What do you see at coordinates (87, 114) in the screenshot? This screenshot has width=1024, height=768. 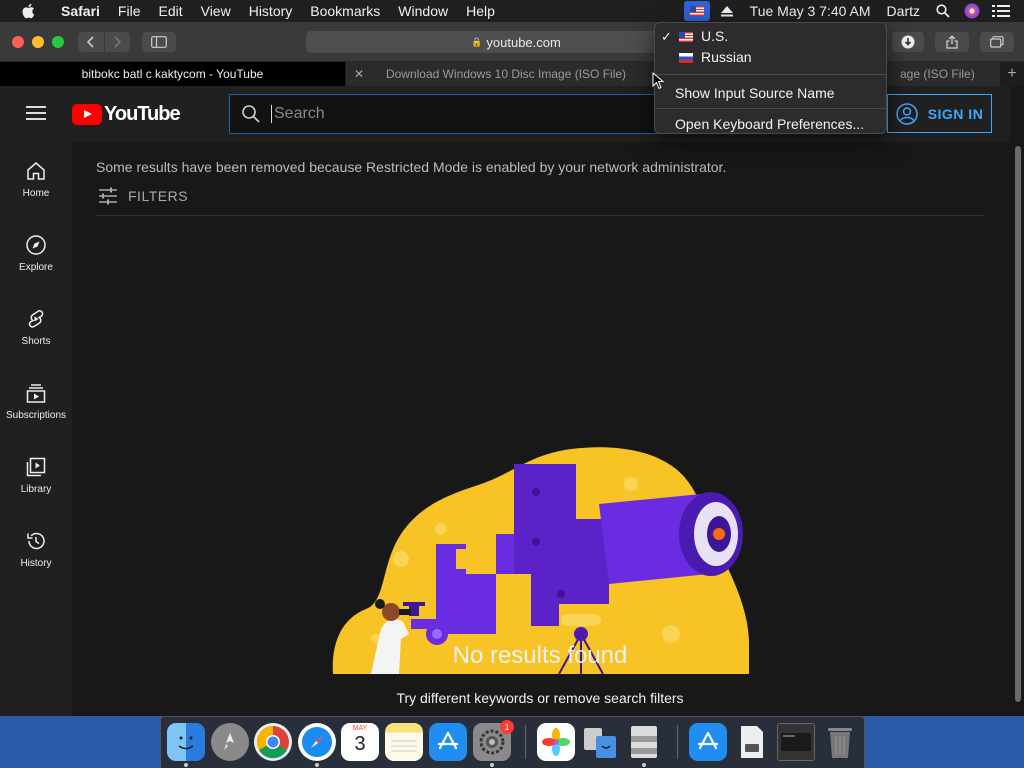 I see `youtube-play-icon` at bounding box center [87, 114].